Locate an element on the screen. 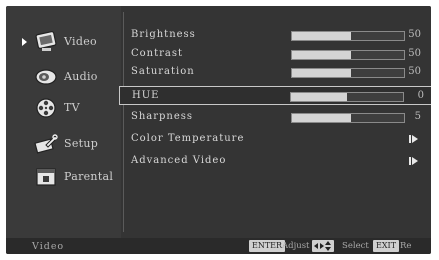 This screenshot has width=439, height=260. sidebar-item-setup: Setup is located at coordinates (63, 144).